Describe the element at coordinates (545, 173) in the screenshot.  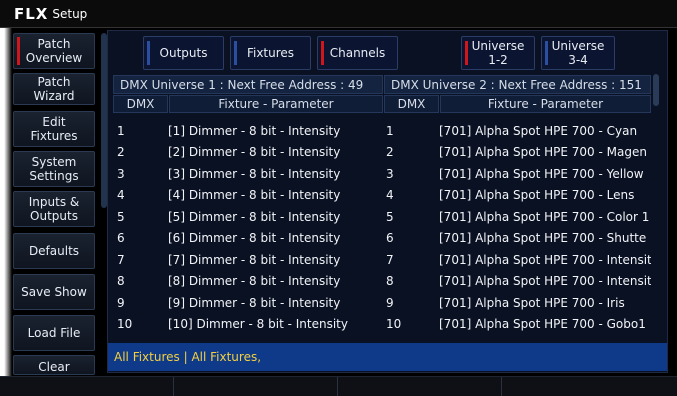
I see `row-fixture-parameter: [701] Alpha Spot HPE 700 - Yellow` at that location.